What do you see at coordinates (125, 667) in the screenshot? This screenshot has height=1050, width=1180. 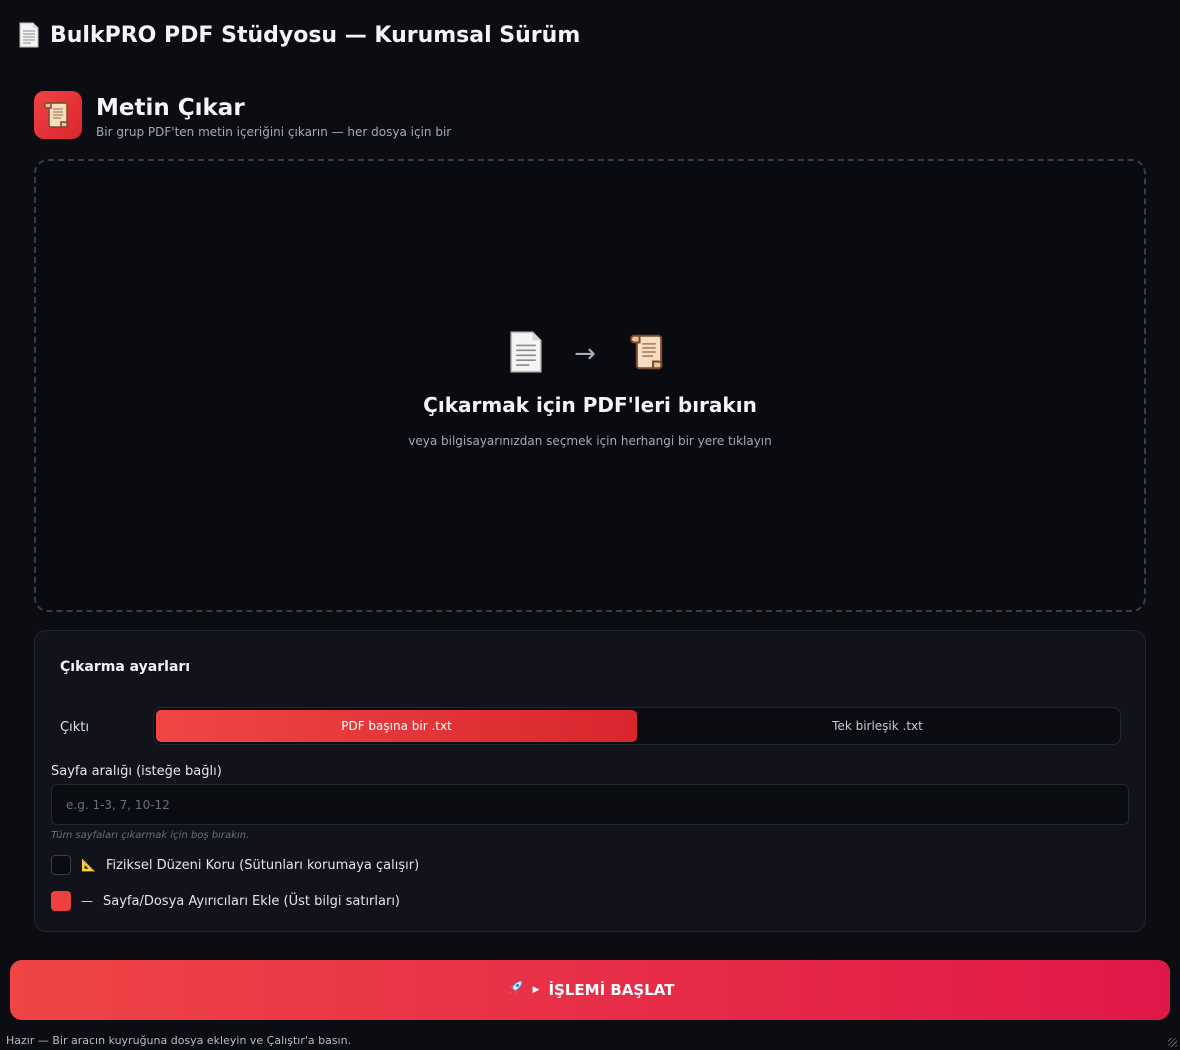 I see `settings-title: Çıkarma ayarları` at bounding box center [125, 667].